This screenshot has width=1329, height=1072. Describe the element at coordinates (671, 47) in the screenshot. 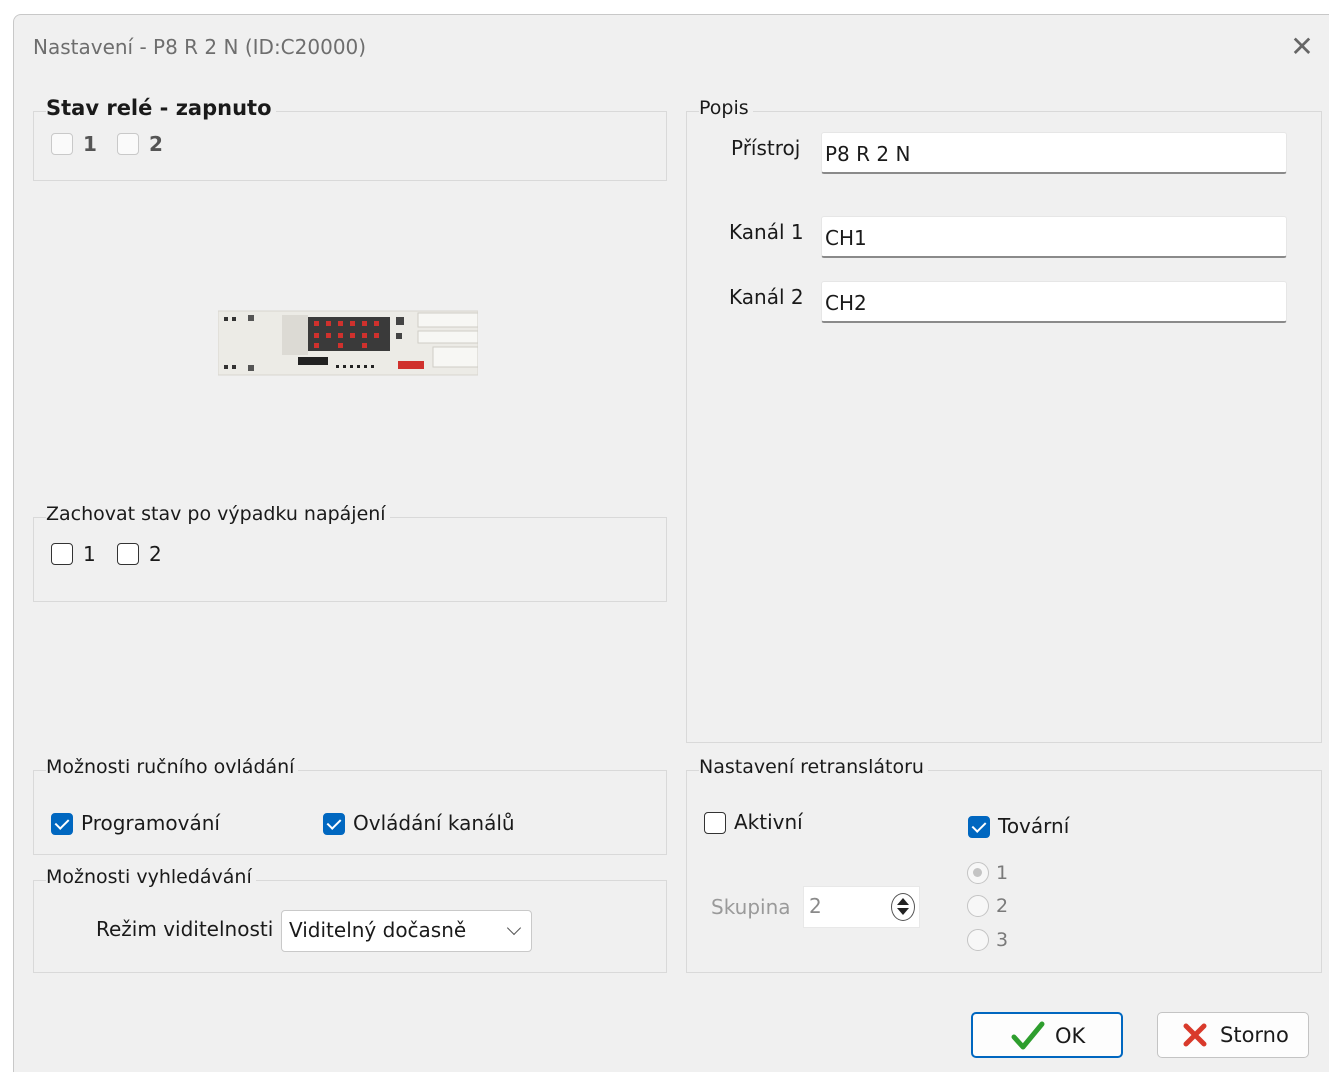

I see `title-bar: Nastavení - P8 R 2 N (ID:C20000) ✕` at that location.